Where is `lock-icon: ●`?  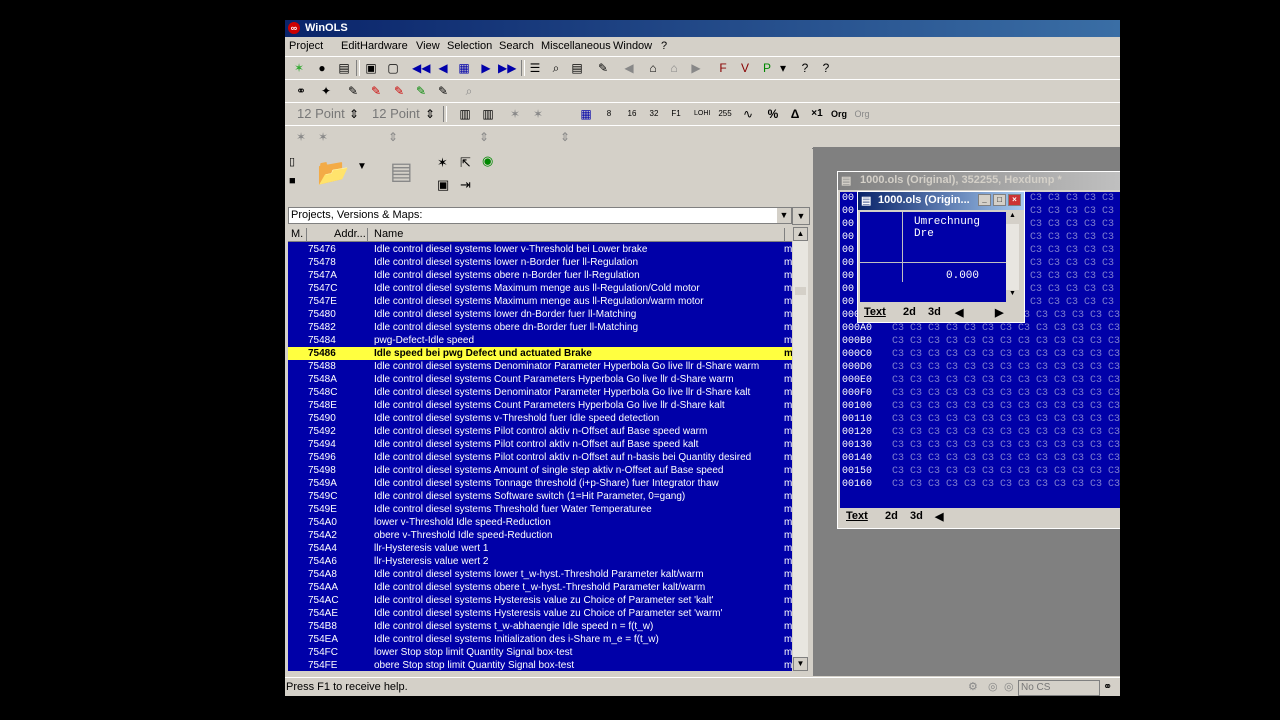
lock-icon: ● is located at coordinates (322, 68).